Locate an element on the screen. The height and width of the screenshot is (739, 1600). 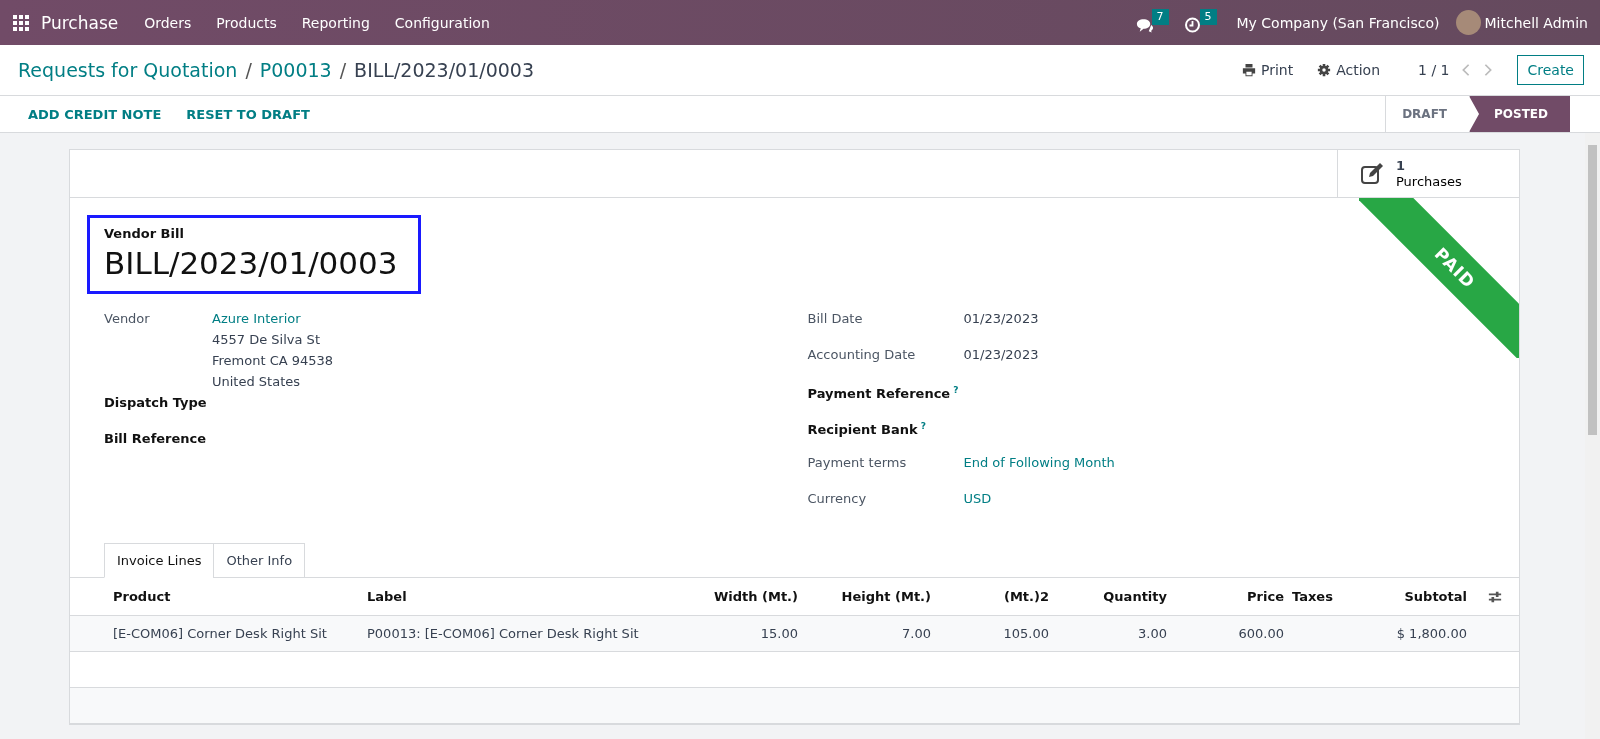
header-action-button: RESET TO DRAFT is located at coordinates (248, 114).